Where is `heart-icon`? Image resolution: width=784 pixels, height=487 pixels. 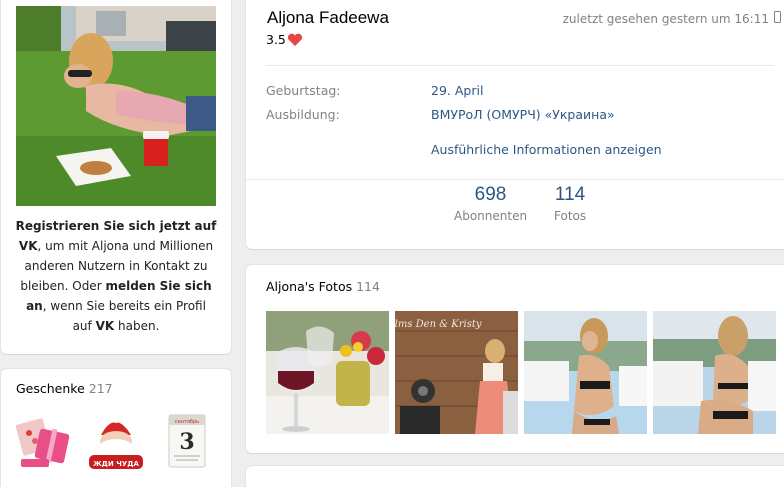 heart-icon is located at coordinates (294, 39).